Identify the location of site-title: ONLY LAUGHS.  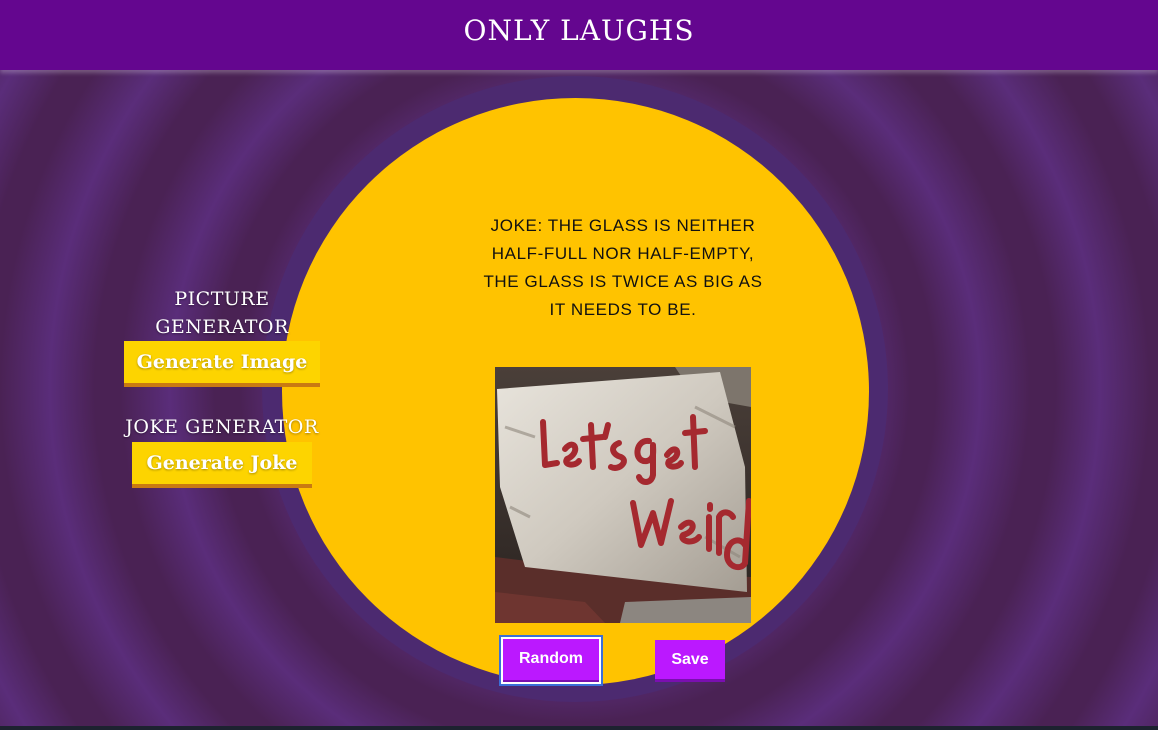
(579, 30).